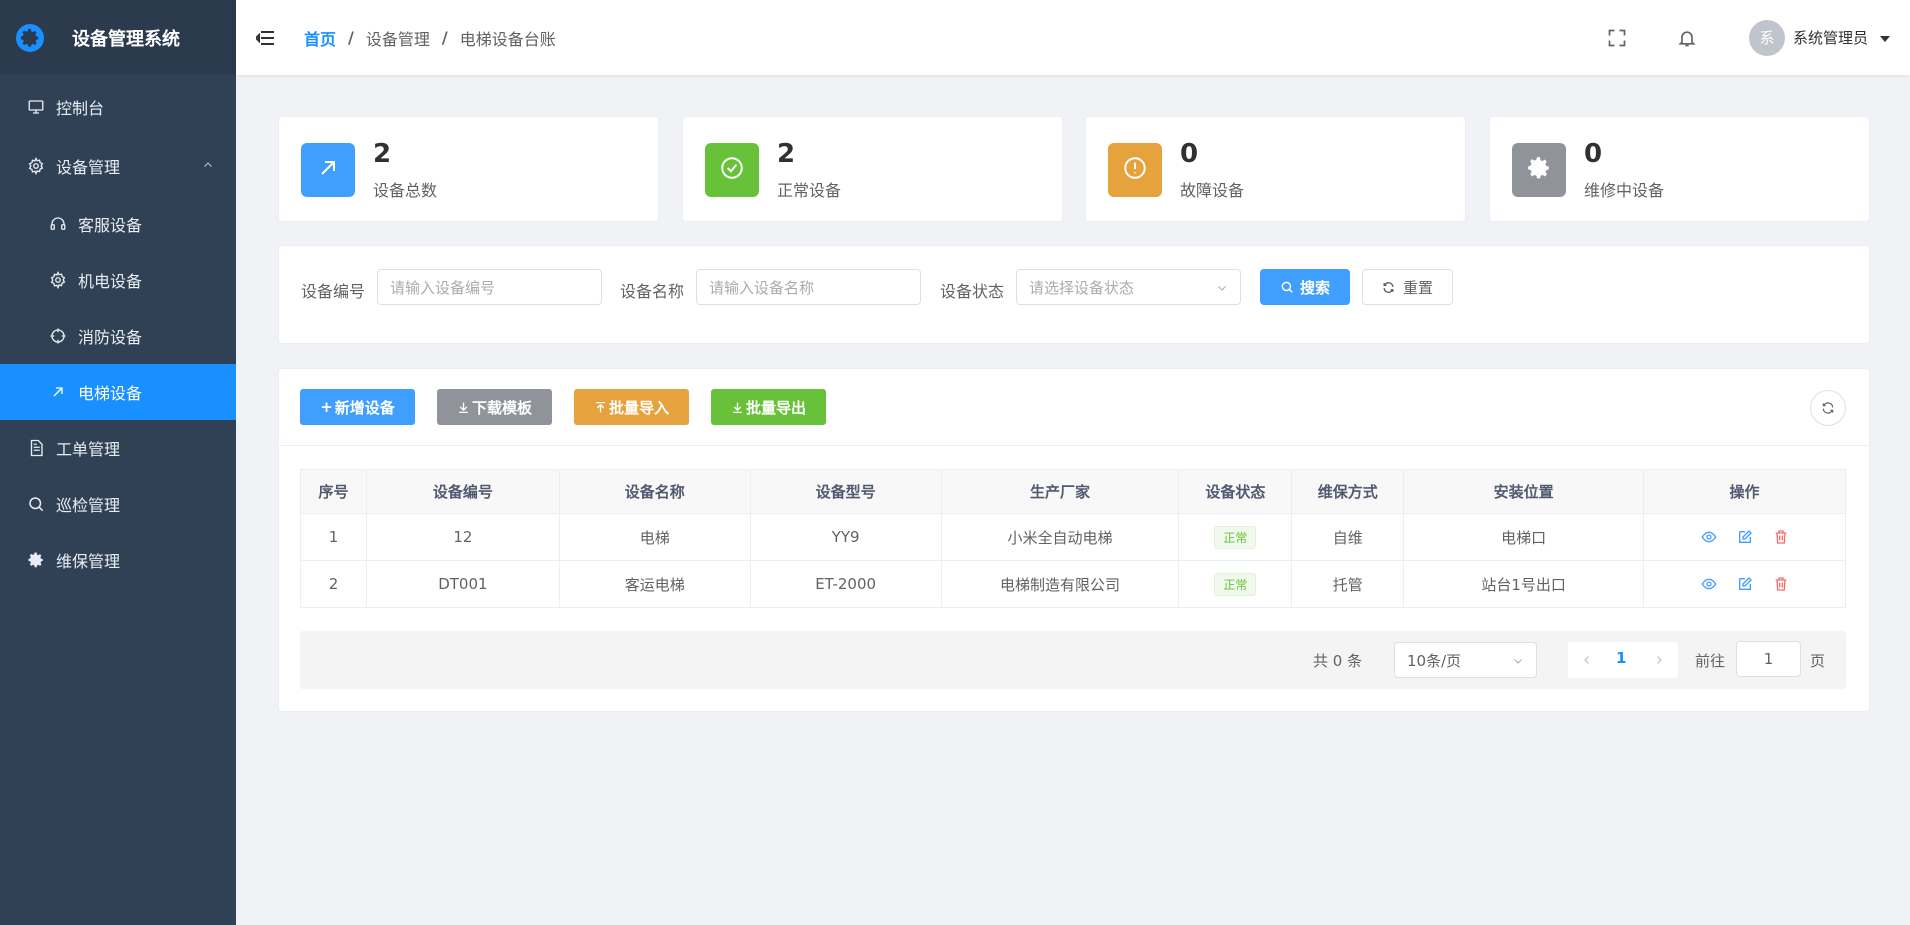 Image resolution: width=1910 pixels, height=925 pixels. What do you see at coordinates (208, 165) in the screenshot?
I see `chevron-up-icon` at bounding box center [208, 165].